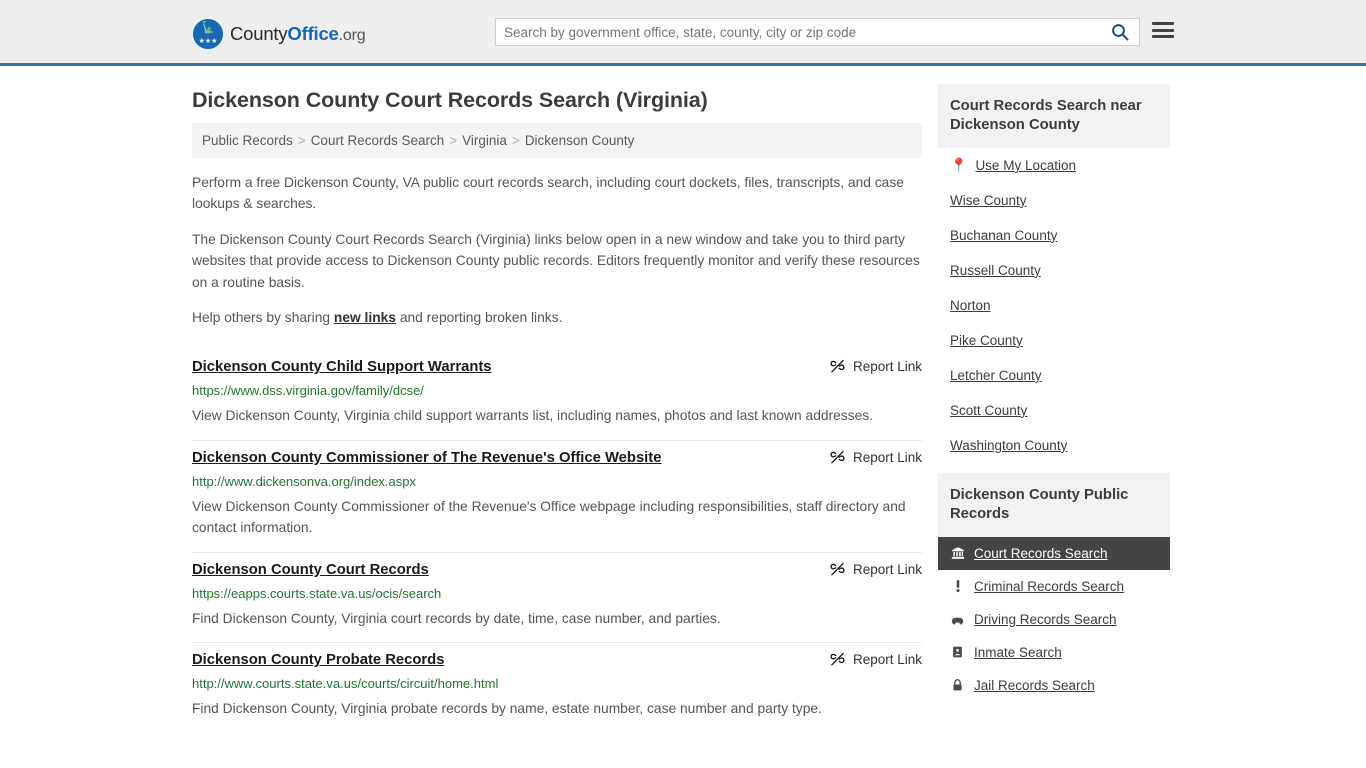 The height and width of the screenshot is (768, 1366). What do you see at coordinates (1025, 165) in the screenshot?
I see `use-my-location-link: Use My Location` at bounding box center [1025, 165].